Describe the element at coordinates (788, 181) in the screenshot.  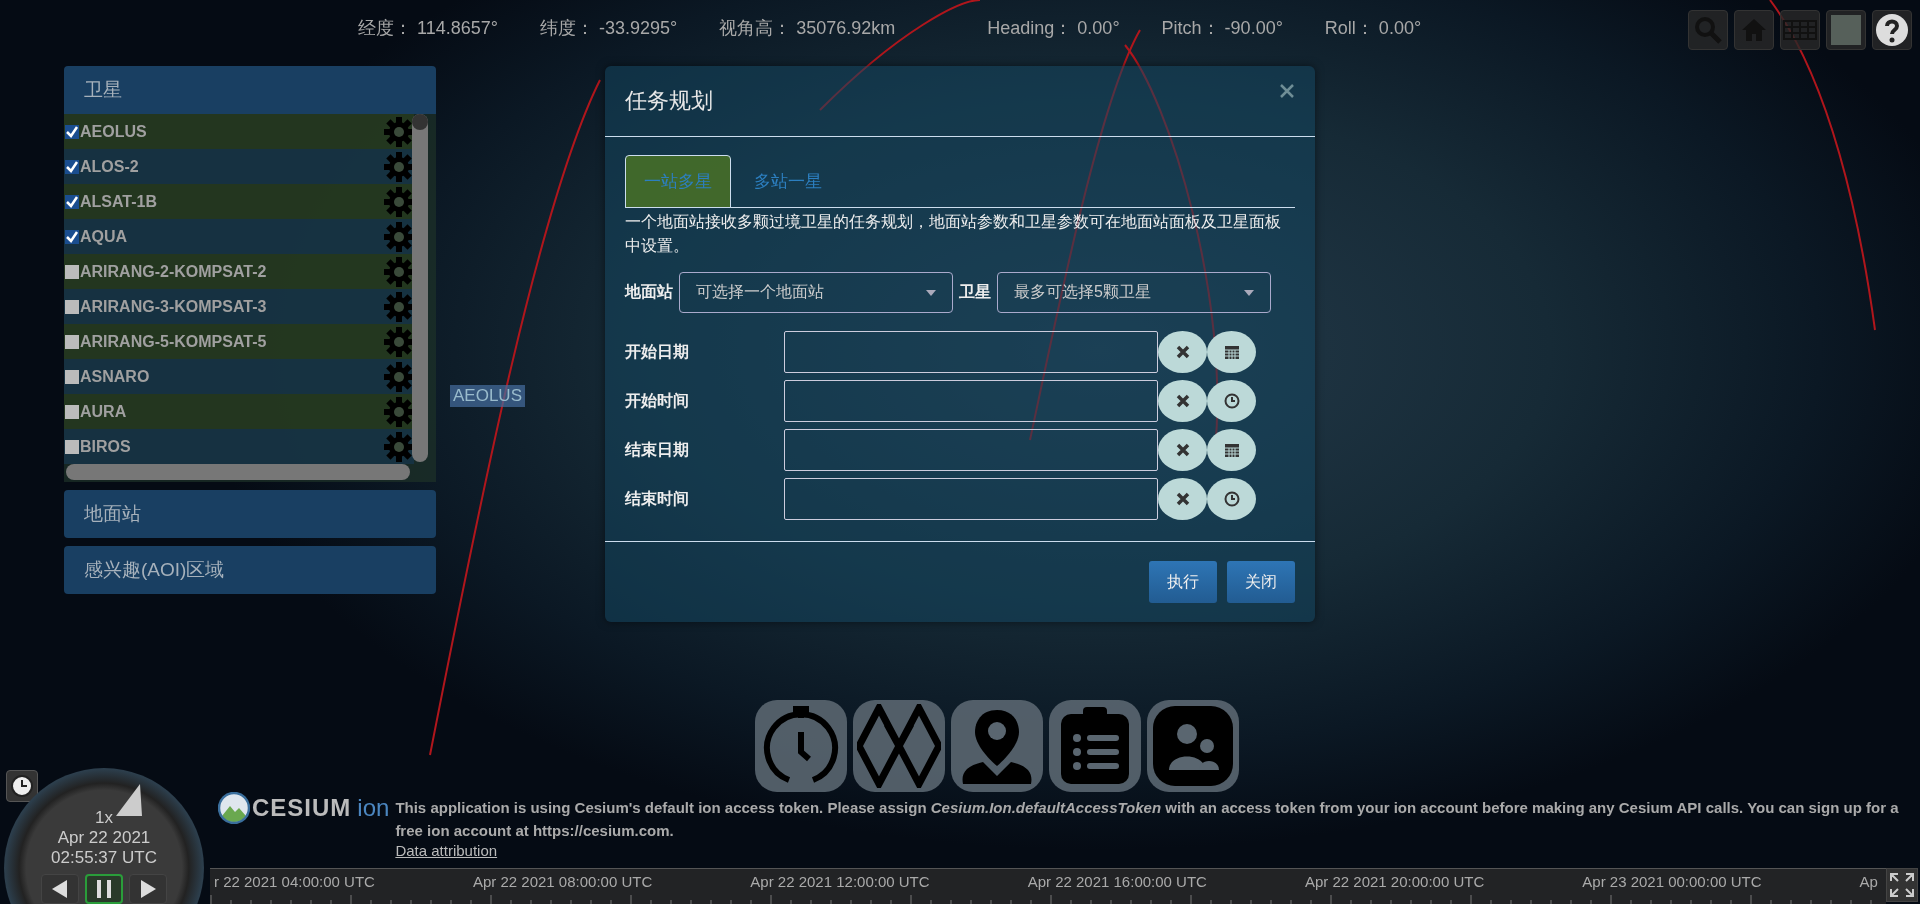
I see `tab: 多站一星` at that location.